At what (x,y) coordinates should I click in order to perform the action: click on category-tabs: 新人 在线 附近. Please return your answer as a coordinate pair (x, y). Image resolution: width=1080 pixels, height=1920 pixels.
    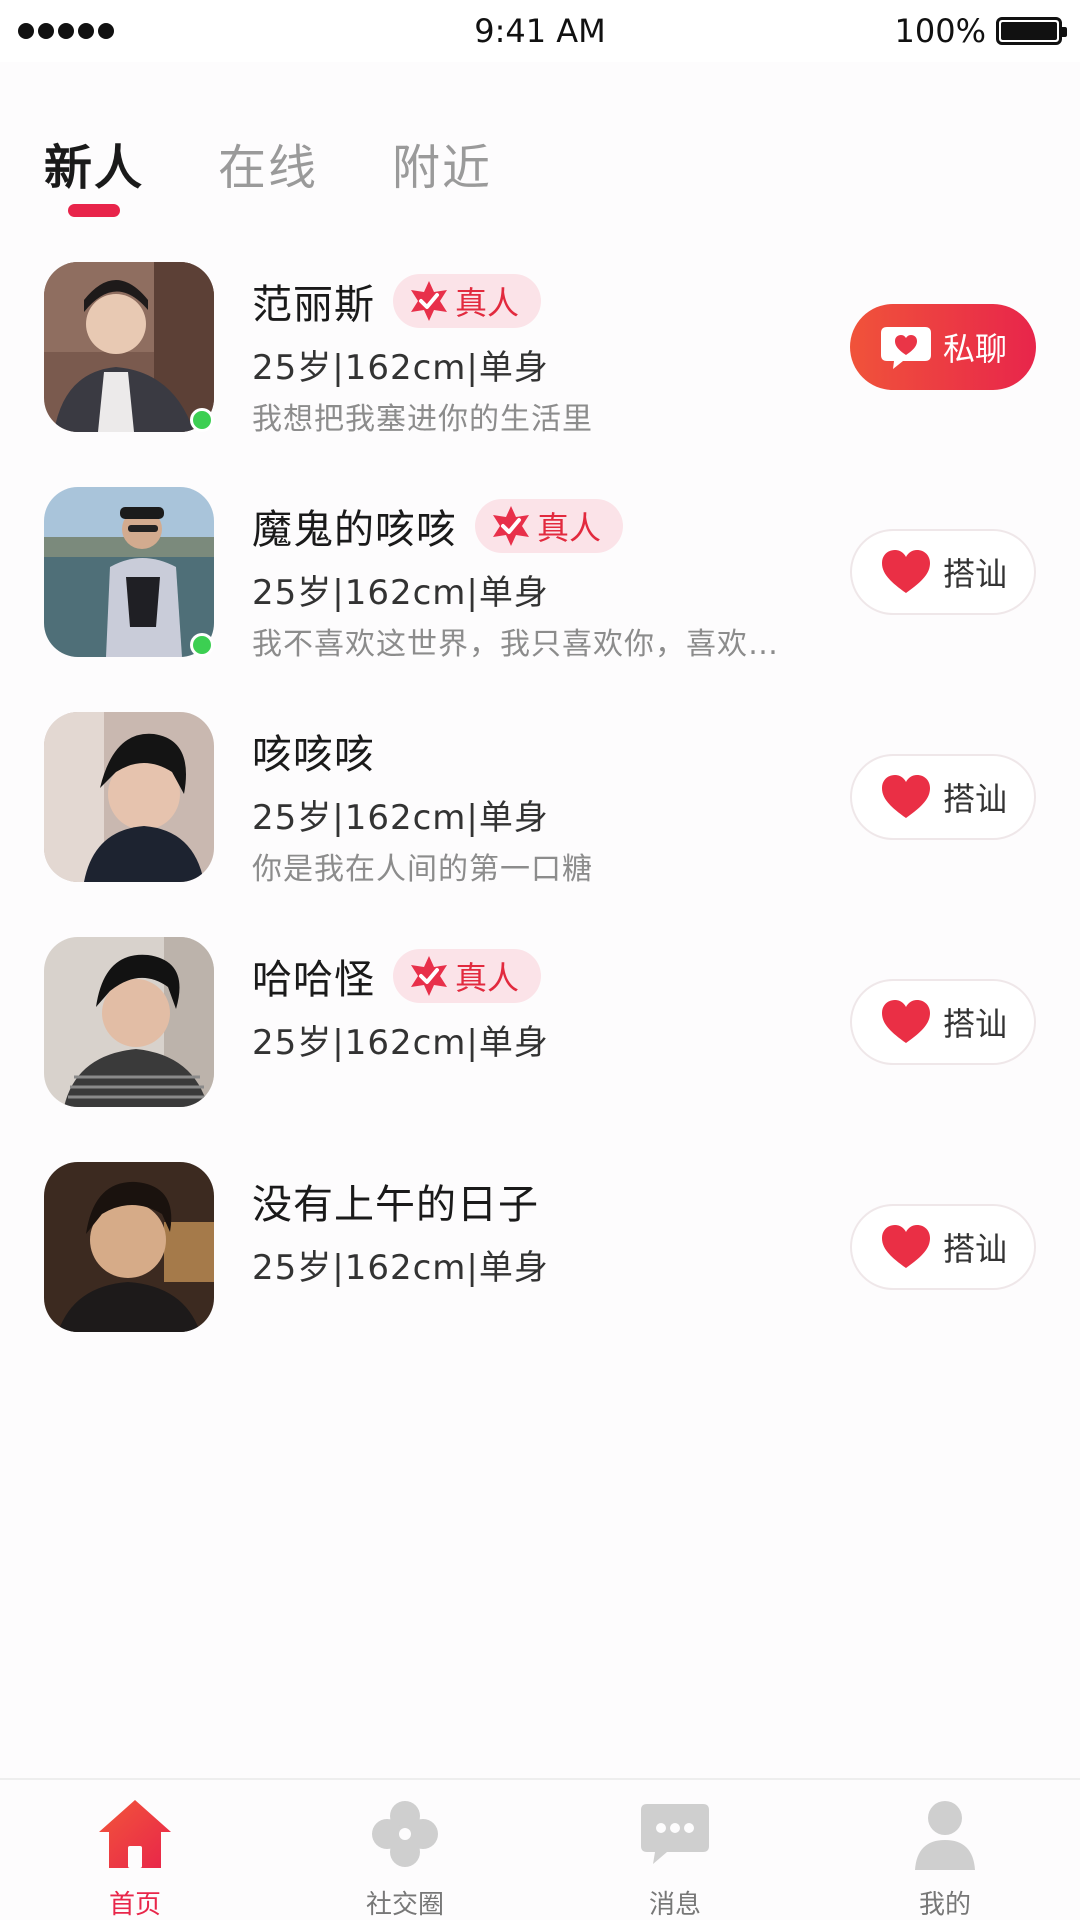
    Looking at the image, I should click on (268, 163).